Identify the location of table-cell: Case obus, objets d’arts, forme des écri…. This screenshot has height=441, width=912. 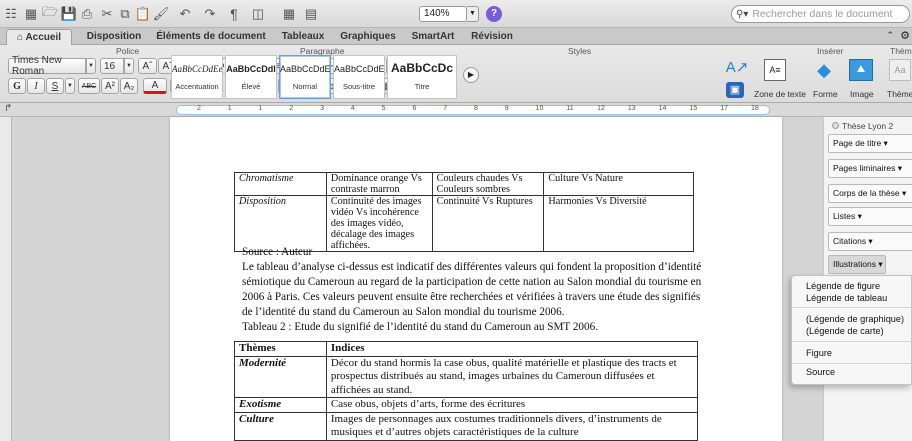
(512, 405).